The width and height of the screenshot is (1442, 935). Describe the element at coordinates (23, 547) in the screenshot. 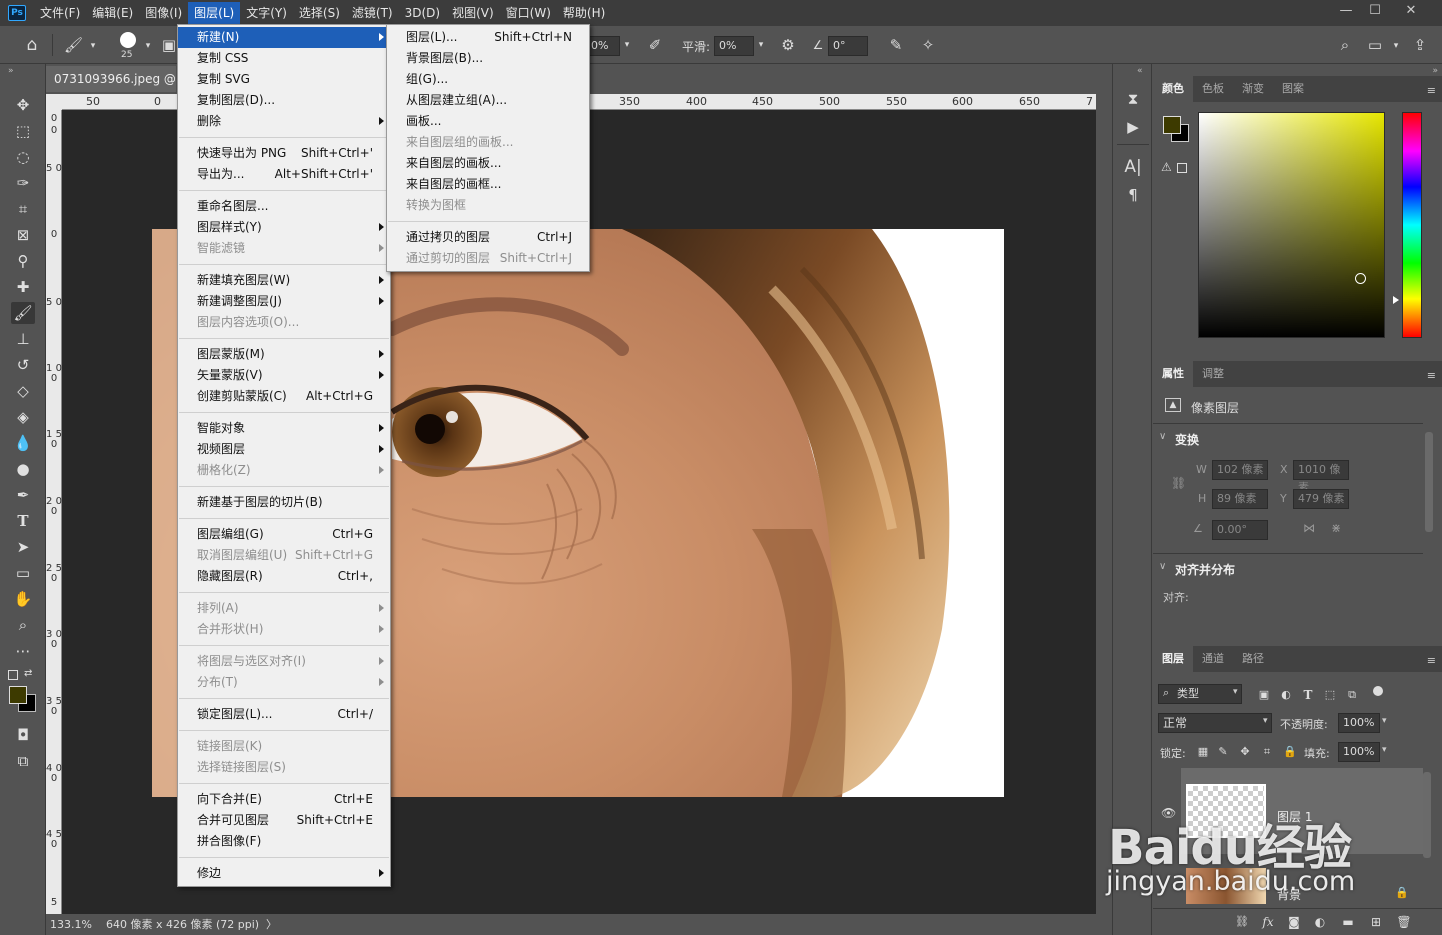

I see `path-select-tool-icon: ➤` at that location.